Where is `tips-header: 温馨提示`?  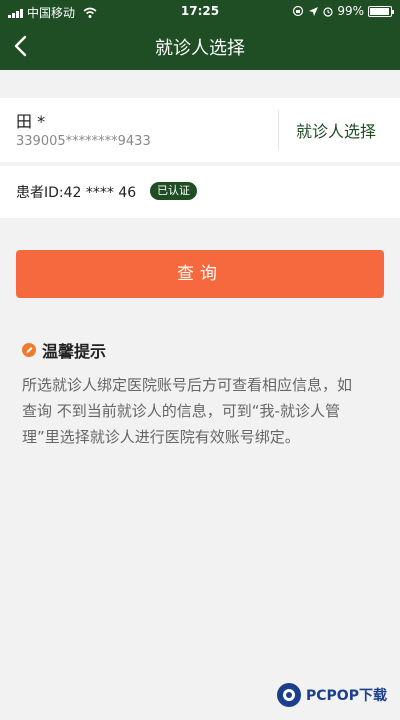 tips-header: 温馨提示 is located at coordinates (64, 350).